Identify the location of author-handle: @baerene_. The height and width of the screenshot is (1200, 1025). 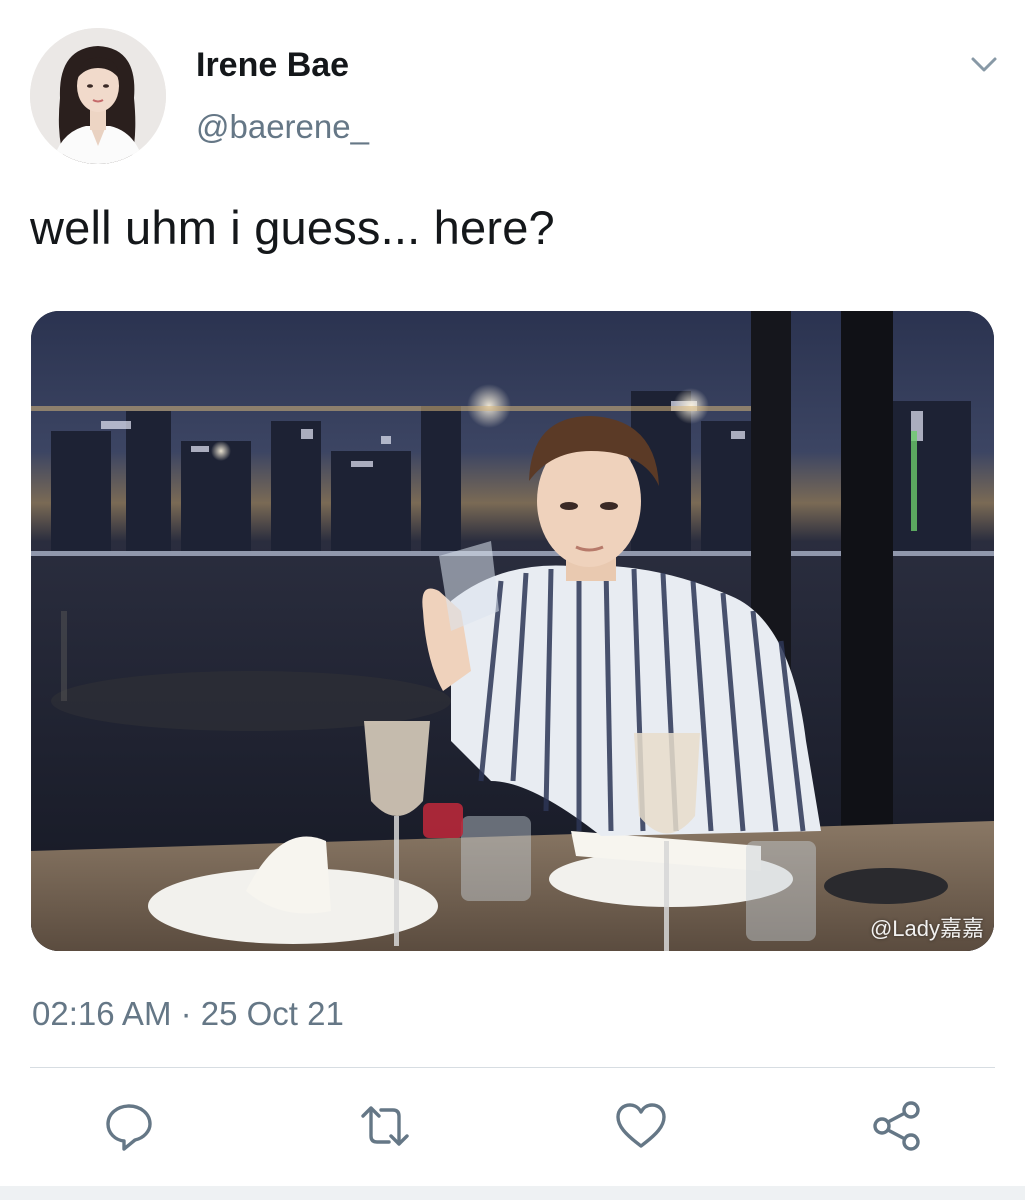
(282, 127).